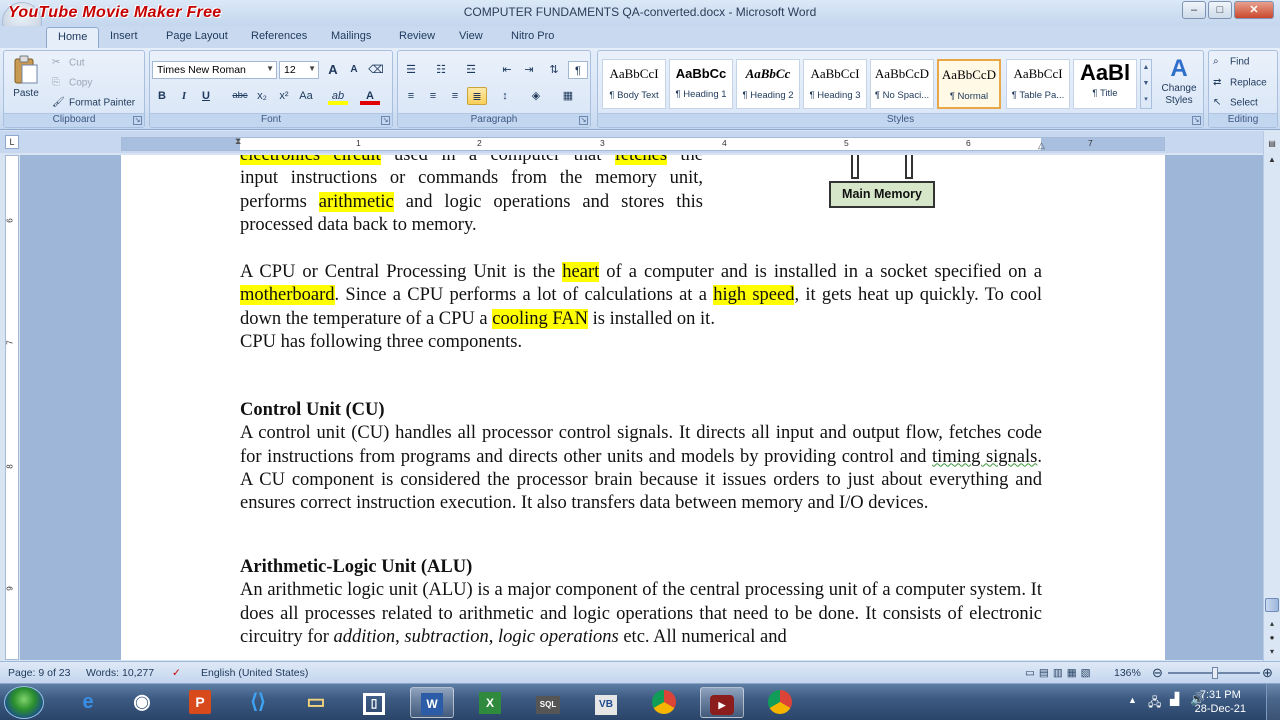 The height and width of the screenshot is (720, 1280). What do you see at coordinates (214, 70) in the screenshot?
I see `font-name-select: Times New Roman ▼` at bounding box center [214, 70].